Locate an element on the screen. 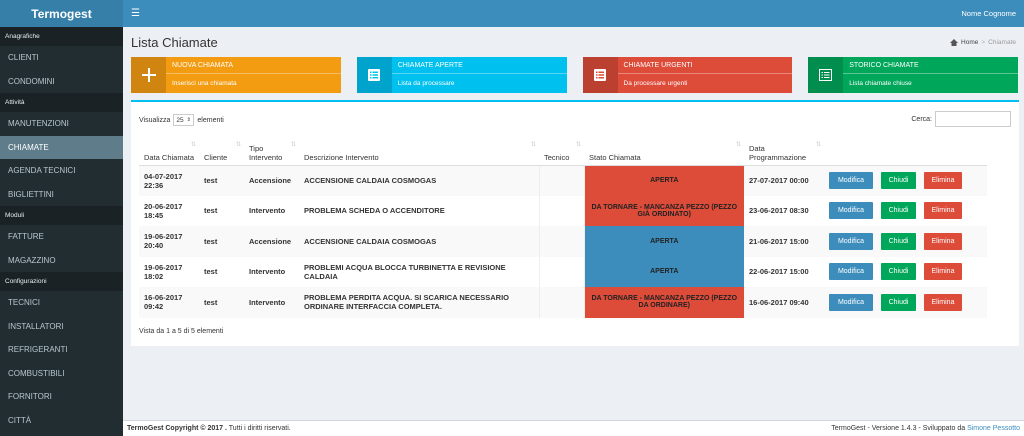 The width and height of the screenshot is (1024, 436). dashboard-icon is located at coordinates (954, 42).